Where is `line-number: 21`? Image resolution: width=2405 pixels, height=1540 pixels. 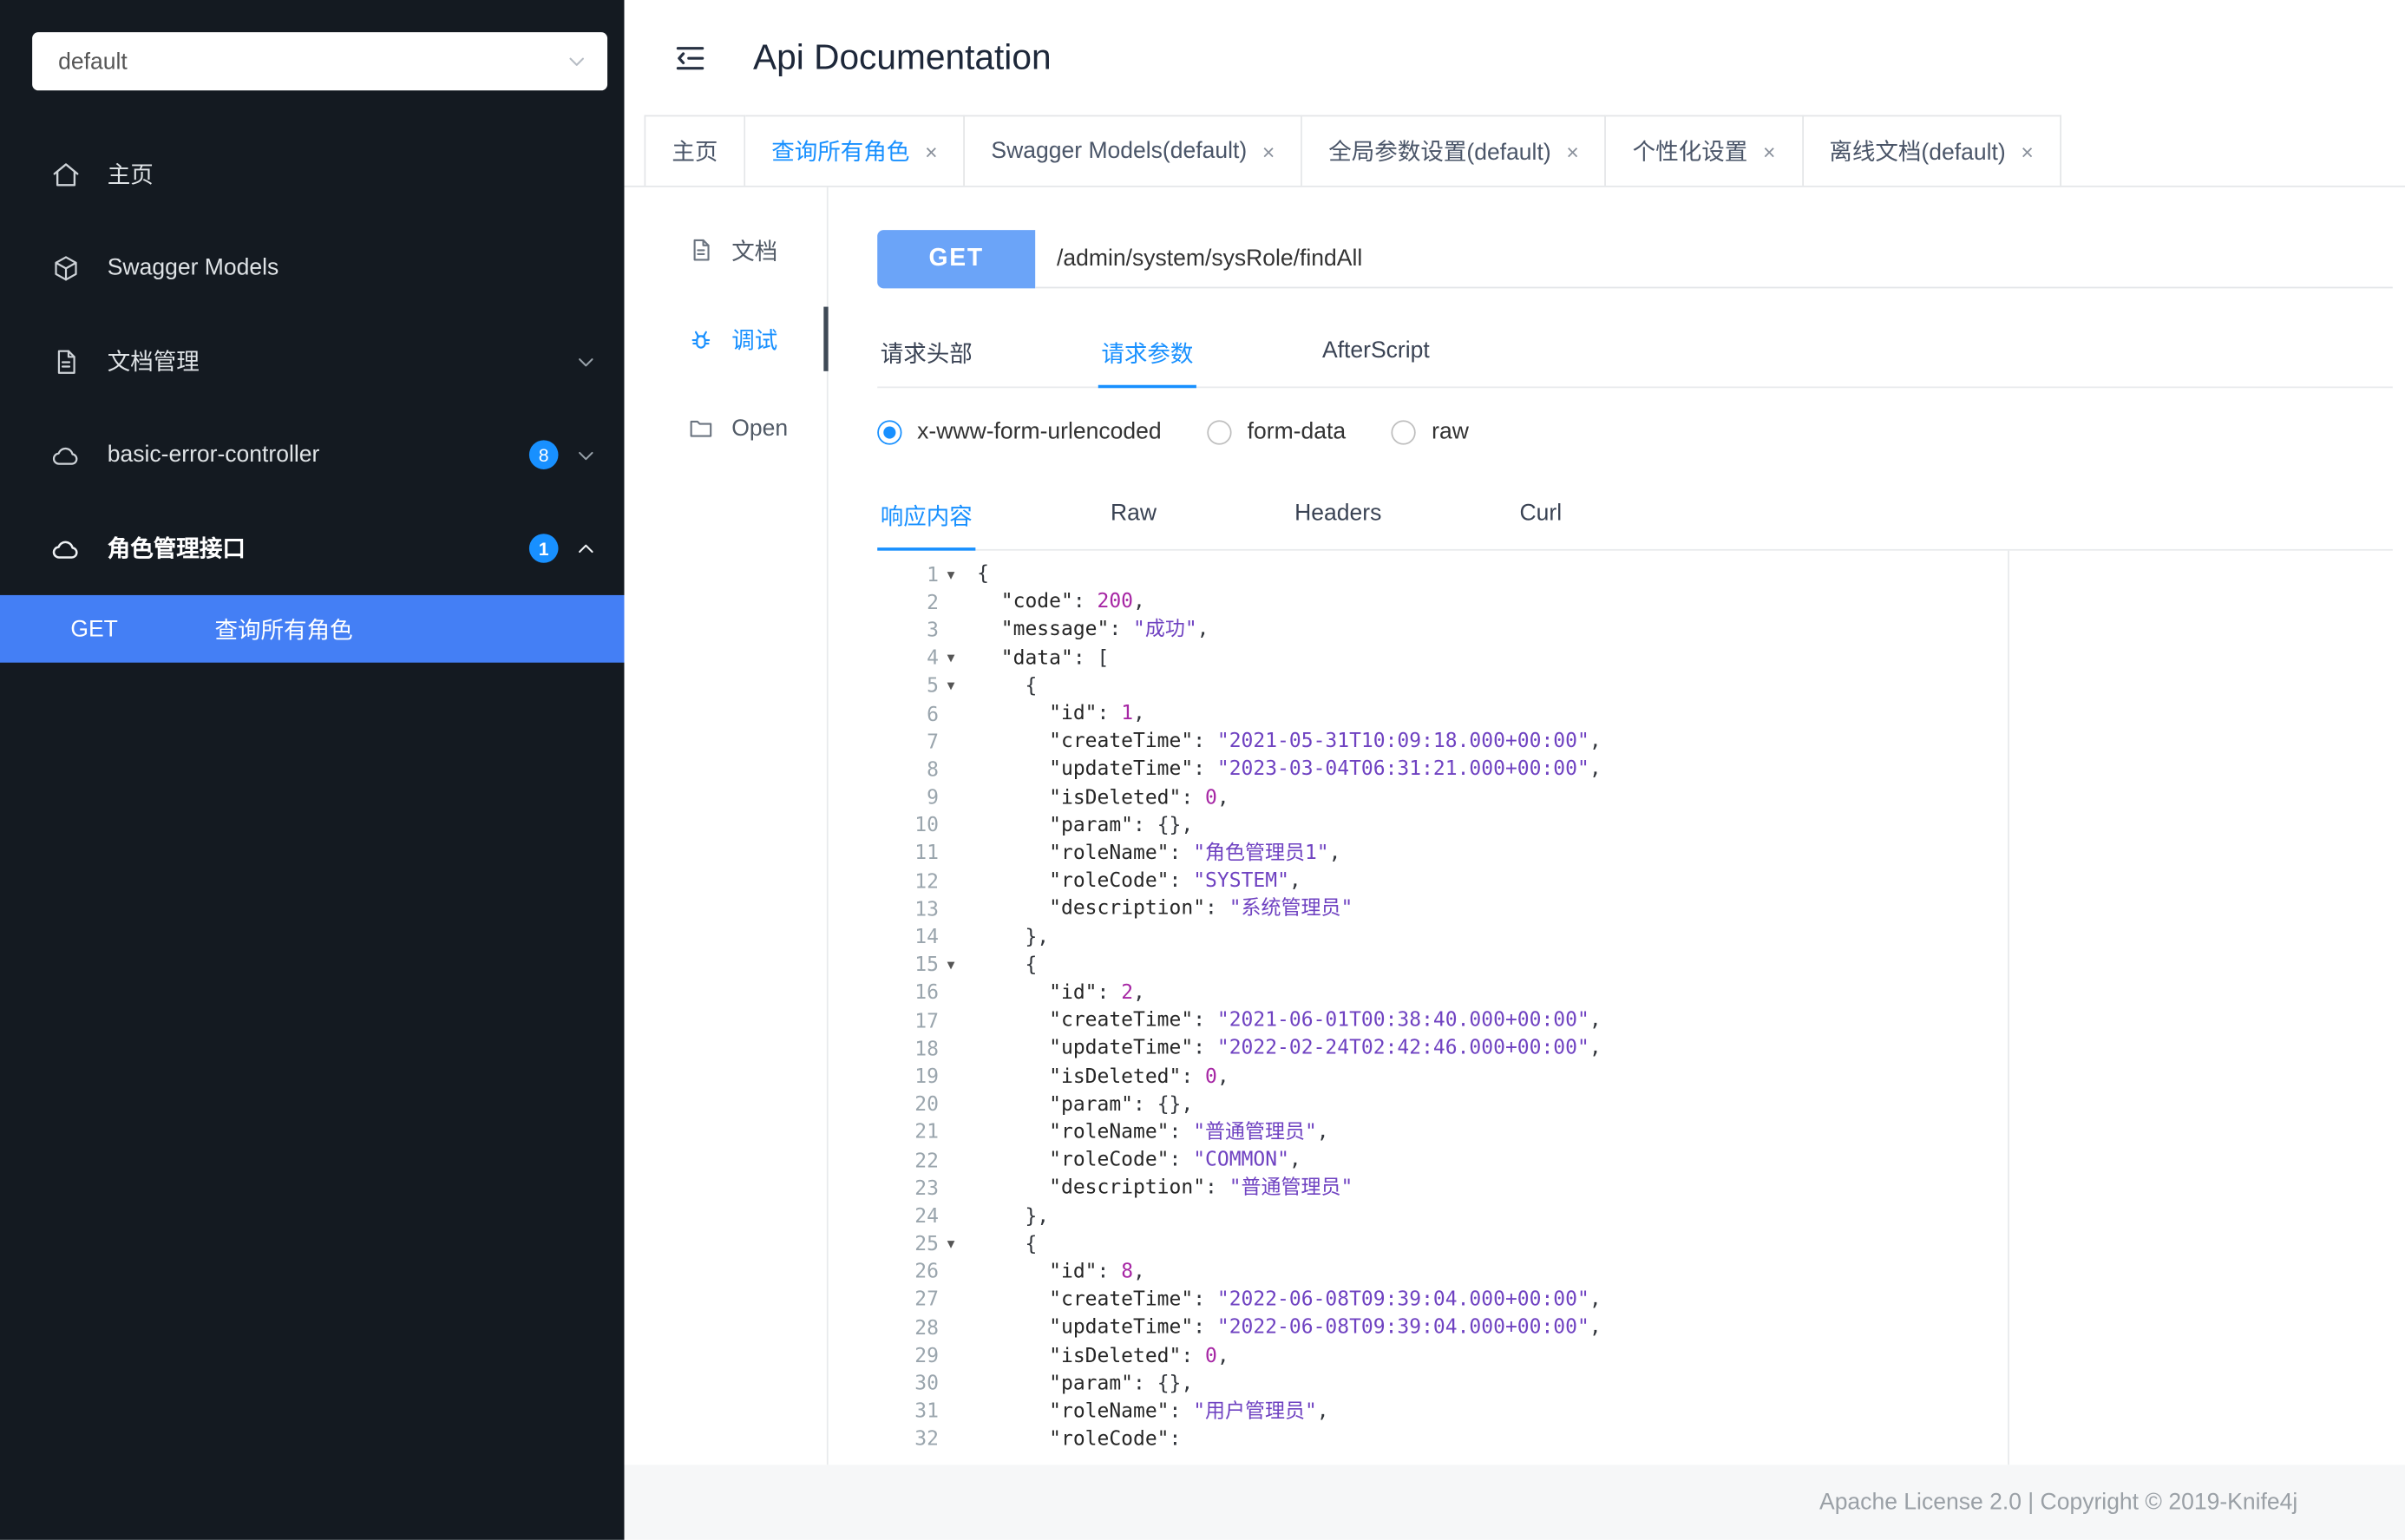 line-number: 21 is located at coordinates (927, 1133).